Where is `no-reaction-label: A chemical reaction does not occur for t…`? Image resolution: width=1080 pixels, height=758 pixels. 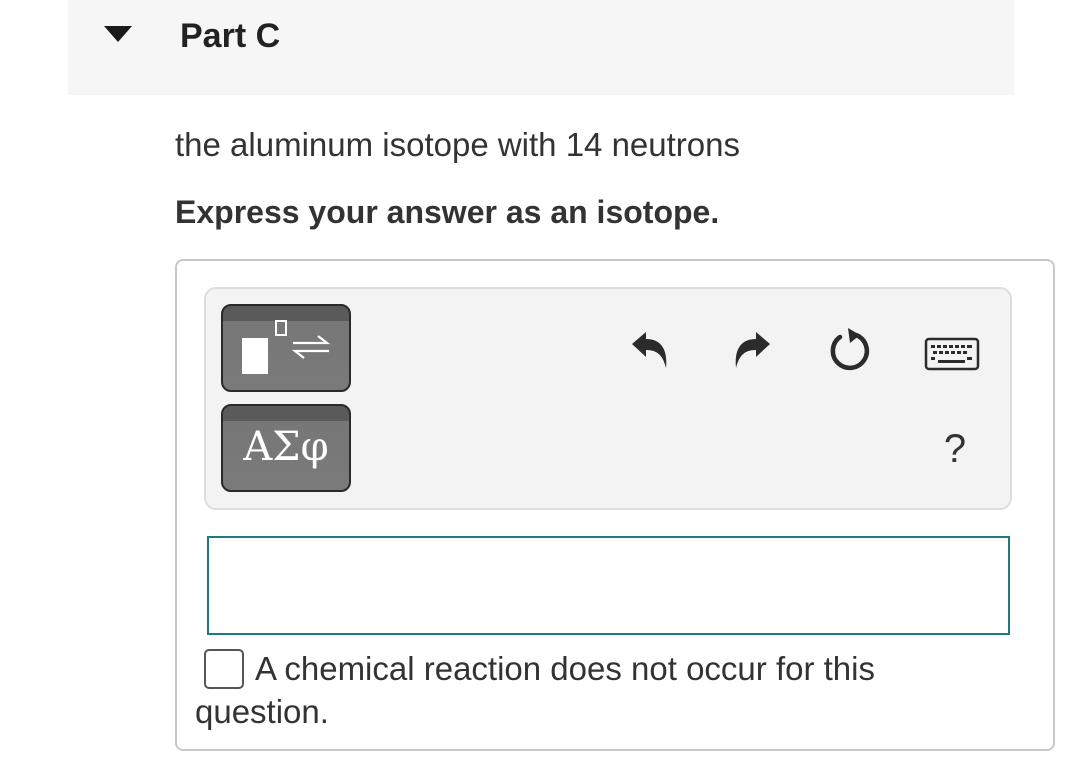
no-reaction-label: A chemical reaction does not occur for t… is located at coordinates (565, 668).